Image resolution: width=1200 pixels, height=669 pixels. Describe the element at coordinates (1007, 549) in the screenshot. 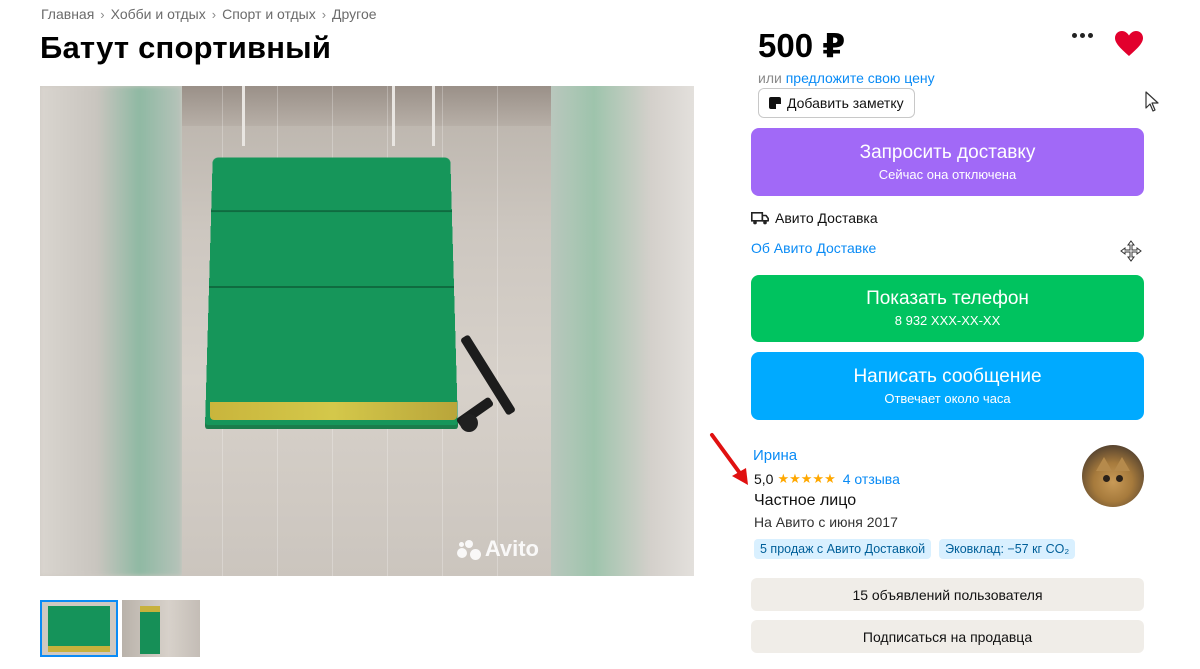

I see `badge-eco-contribution: Эковклад: −57 кг CO₂` at that location.